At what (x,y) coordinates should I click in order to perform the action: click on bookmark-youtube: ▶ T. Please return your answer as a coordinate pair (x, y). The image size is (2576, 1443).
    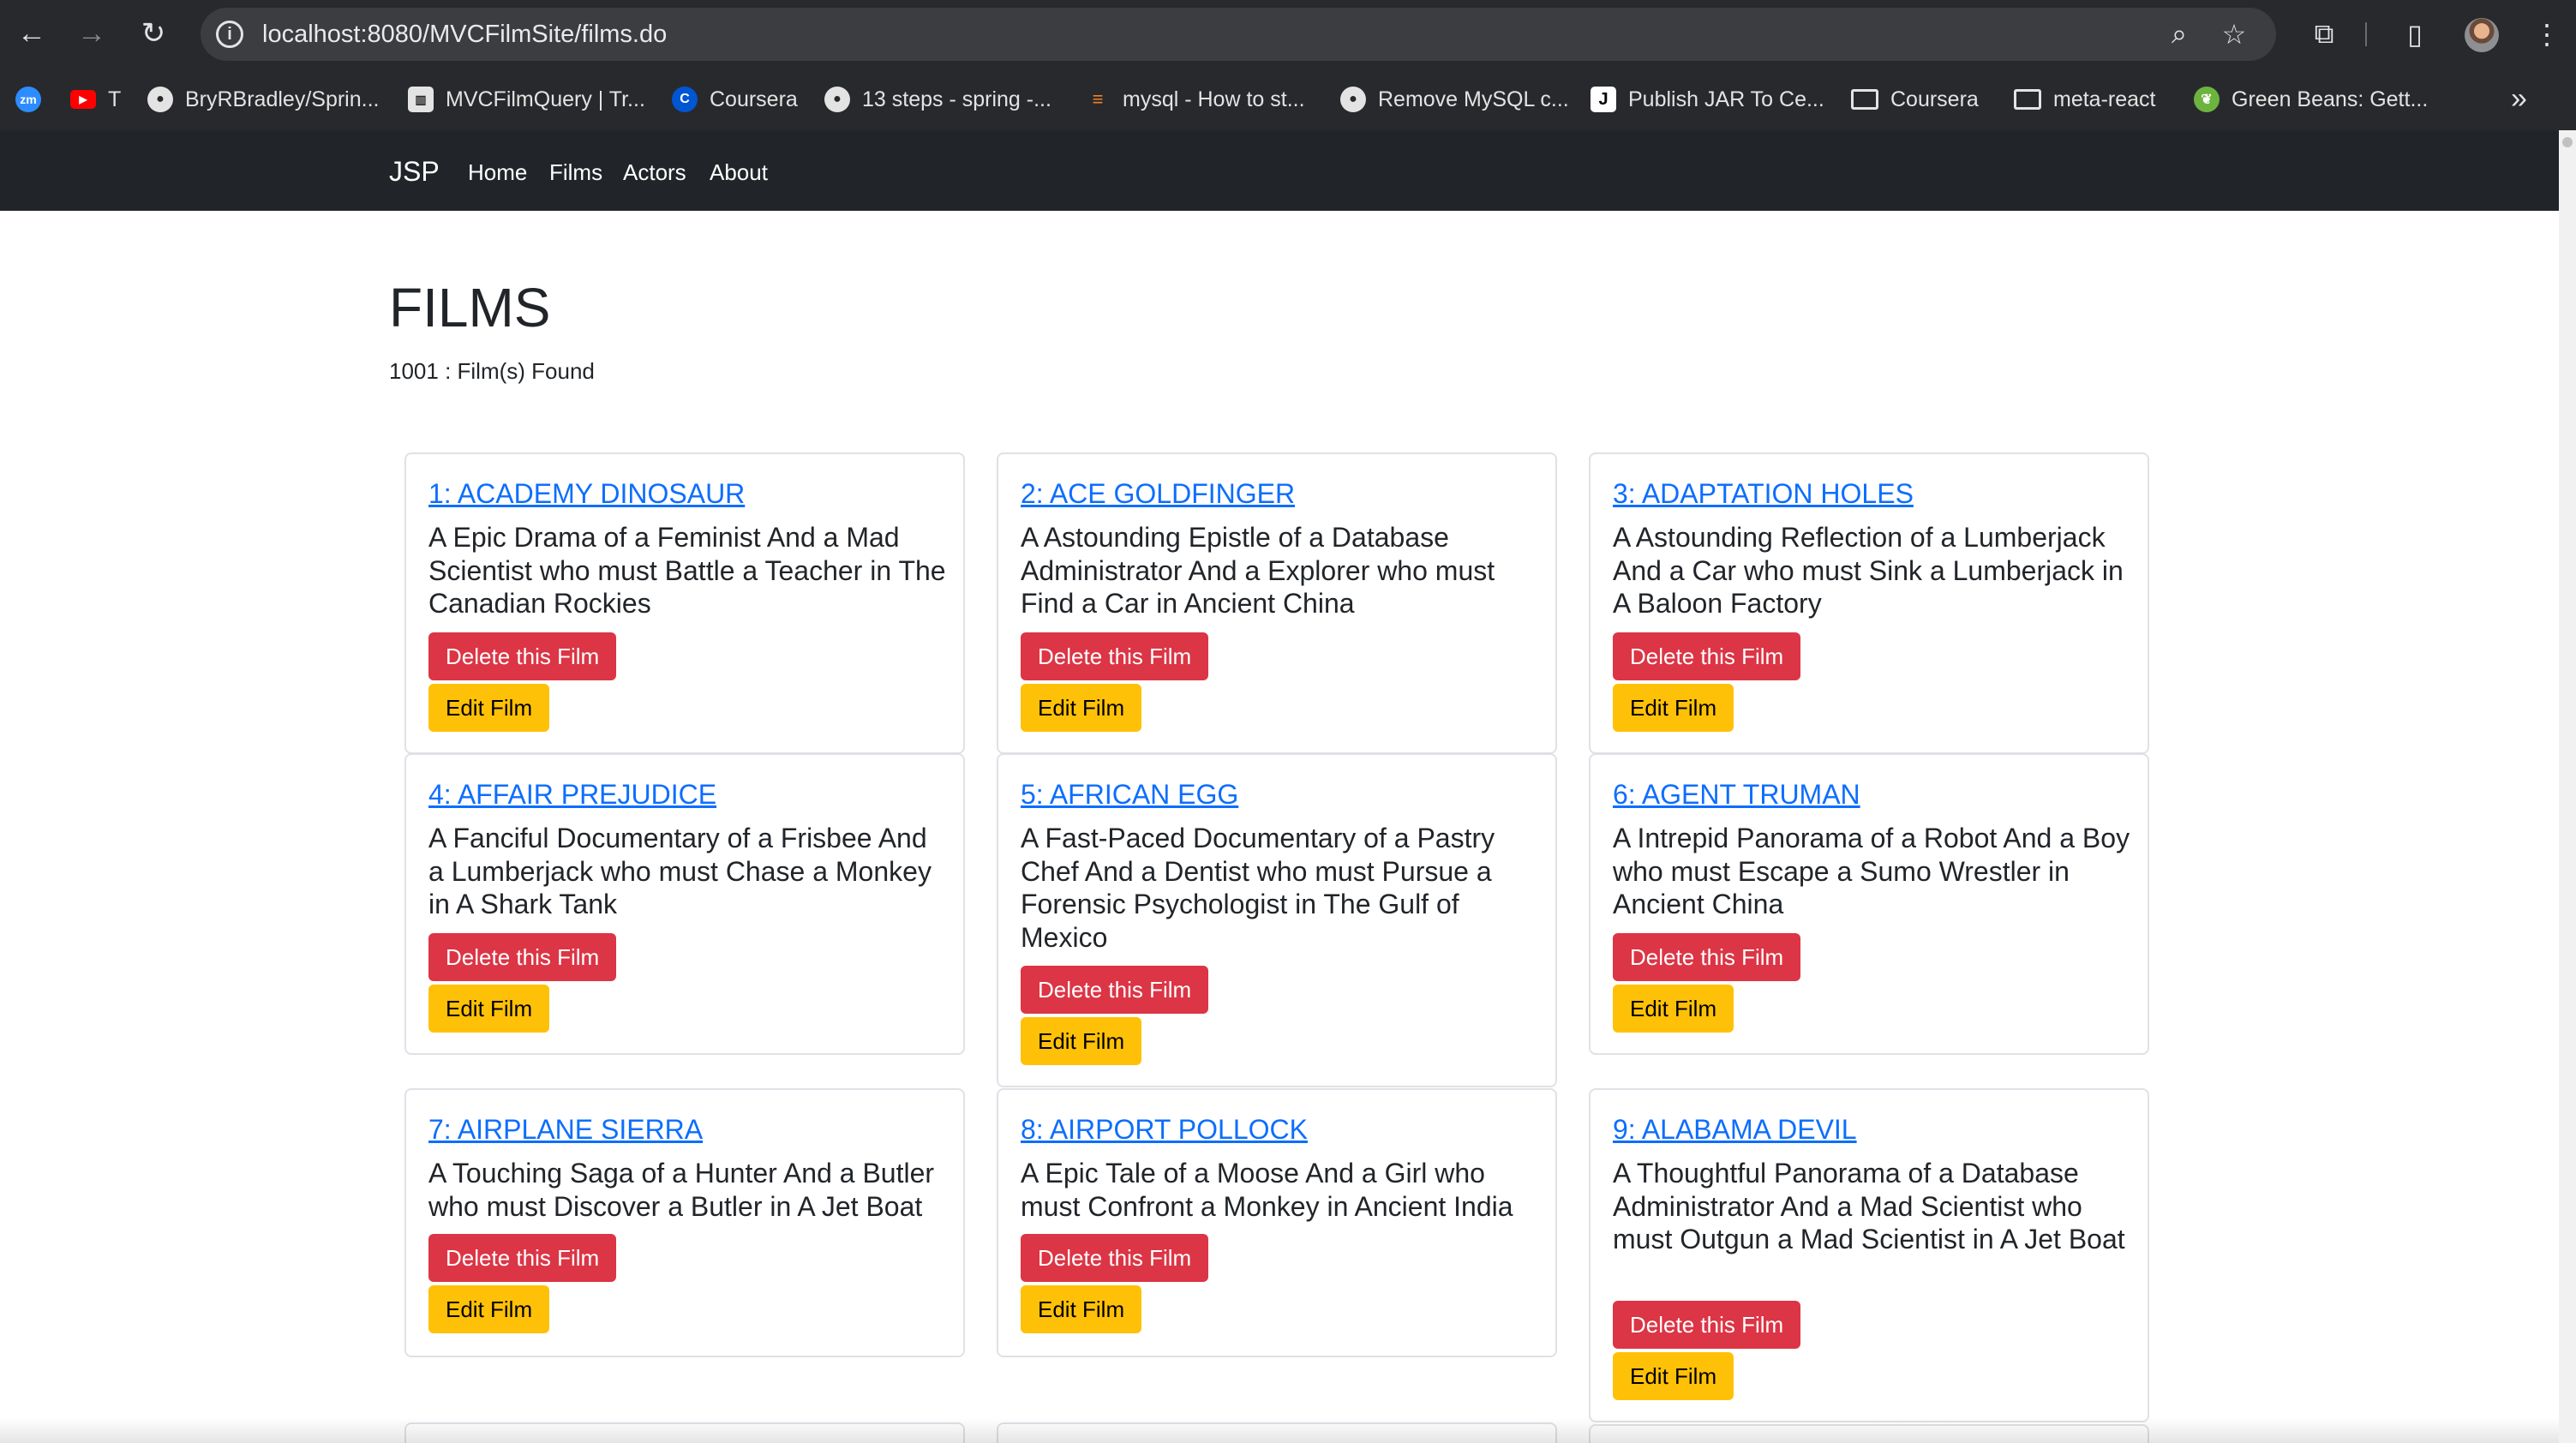
    Looking at the image, I should click on (95, 99).